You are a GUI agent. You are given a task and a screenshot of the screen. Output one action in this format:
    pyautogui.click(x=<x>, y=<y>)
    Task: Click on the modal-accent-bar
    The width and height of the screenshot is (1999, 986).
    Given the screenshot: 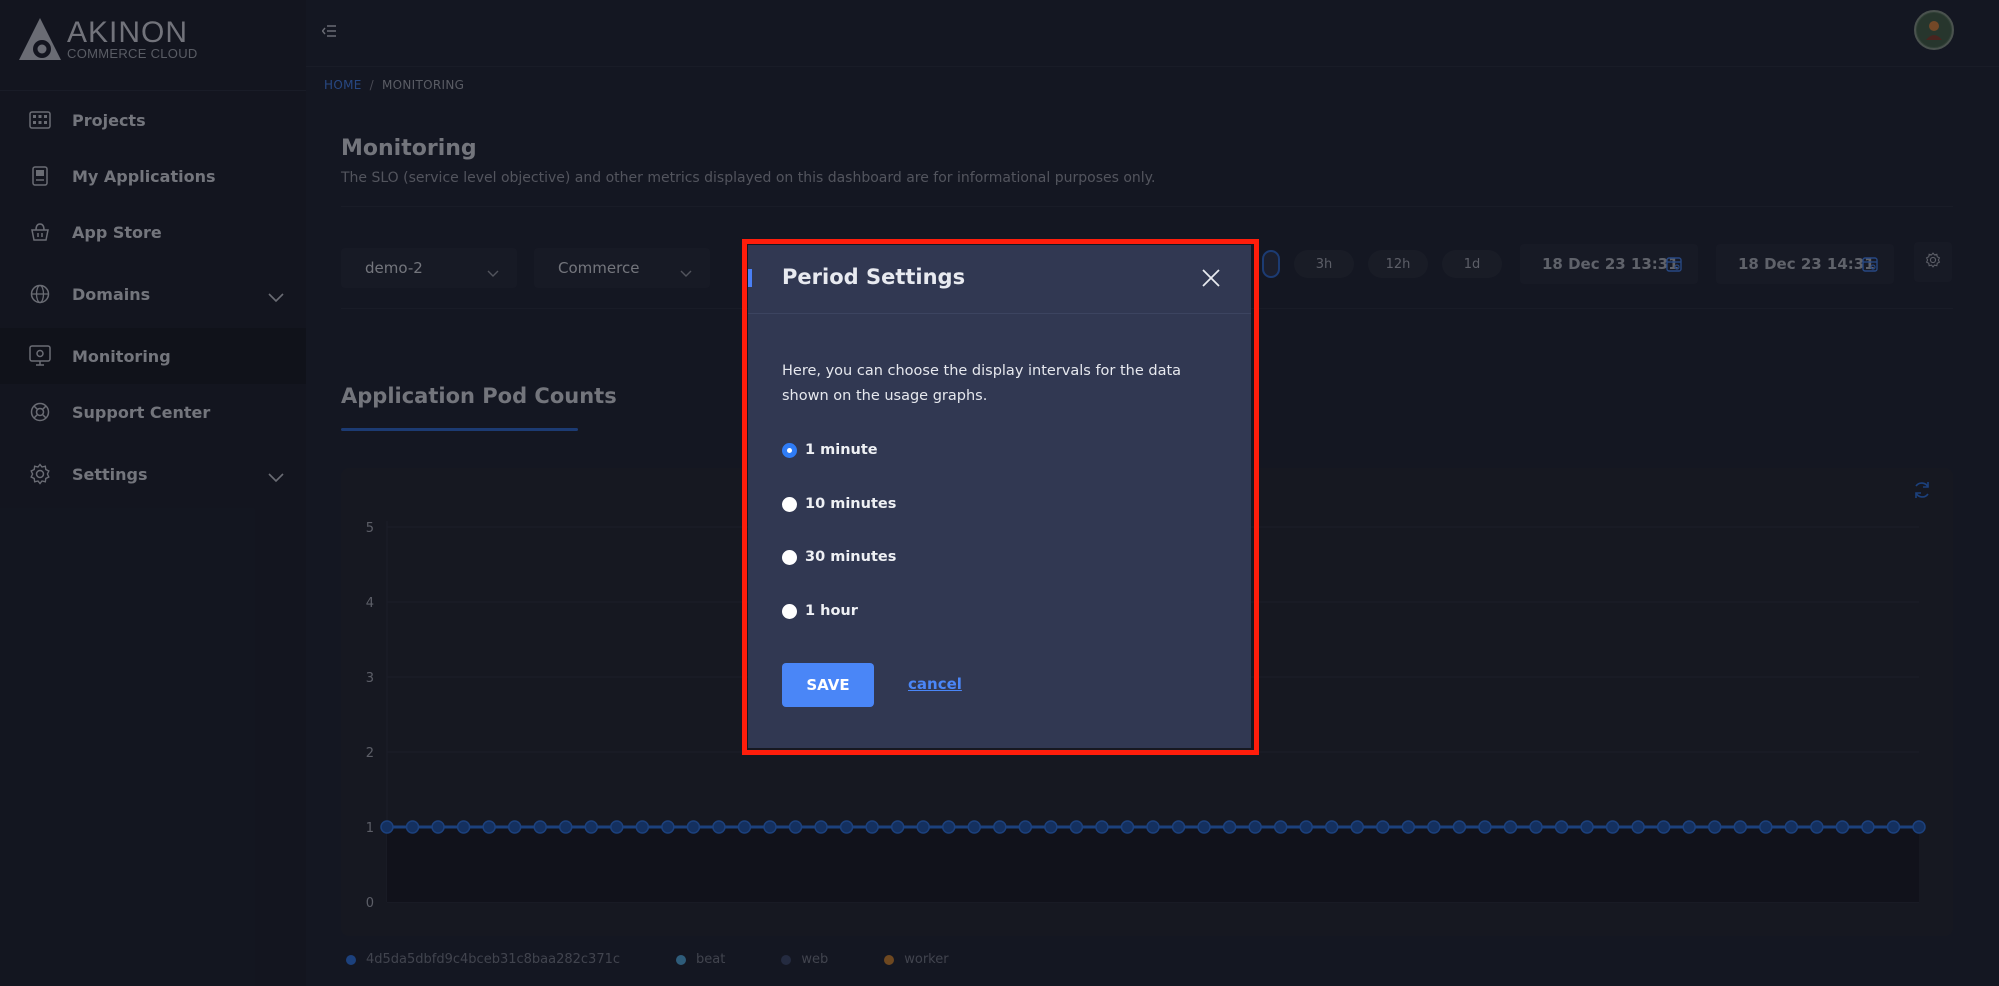 What is the action you would take?
    pyautogui.click(x=750, y=278)
    